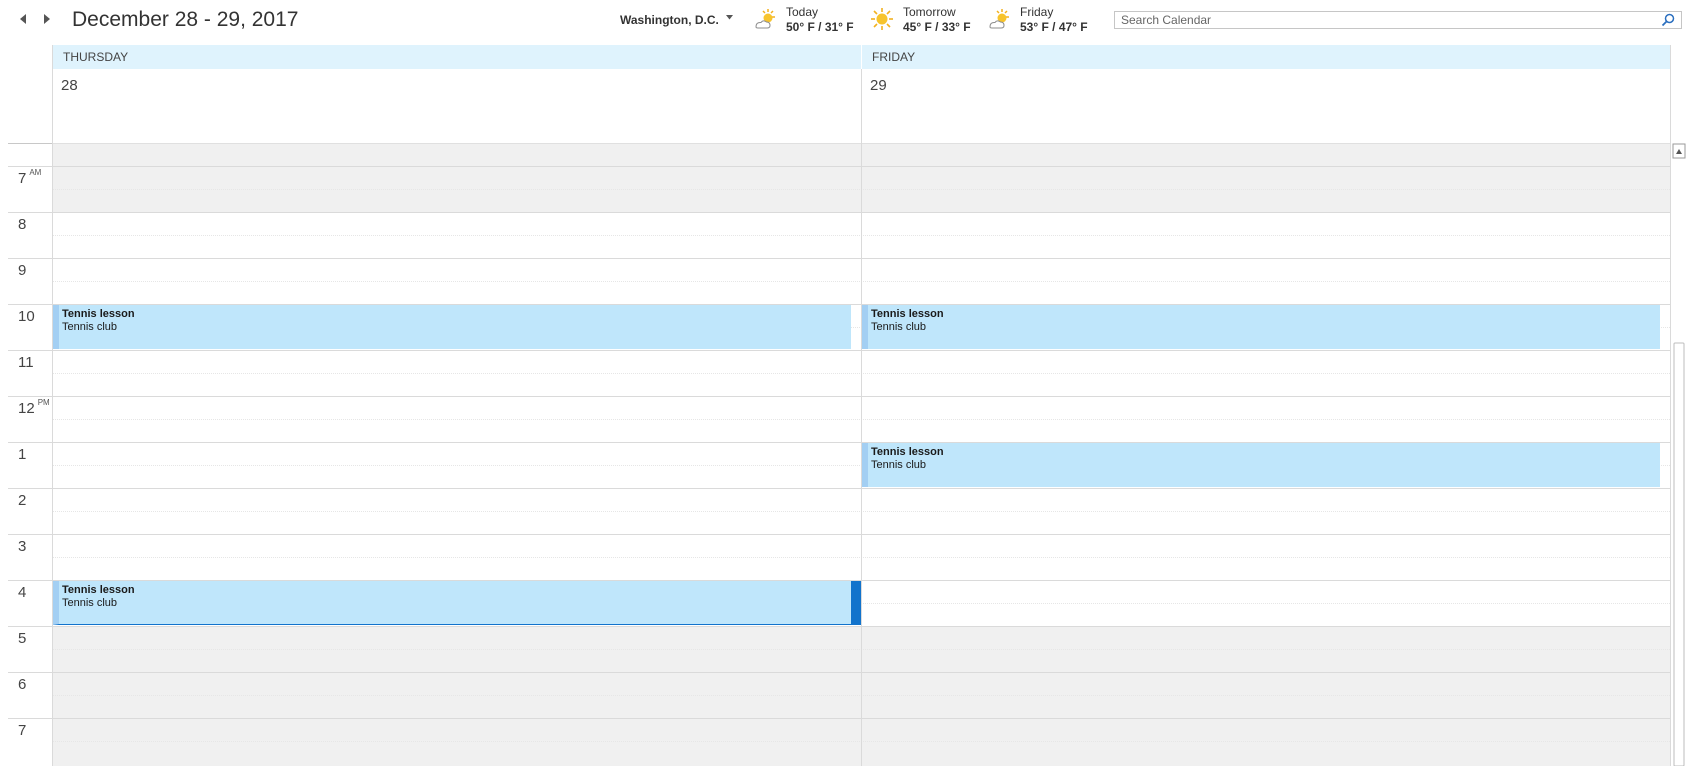  I want to click on next-button, so click(47, 20).